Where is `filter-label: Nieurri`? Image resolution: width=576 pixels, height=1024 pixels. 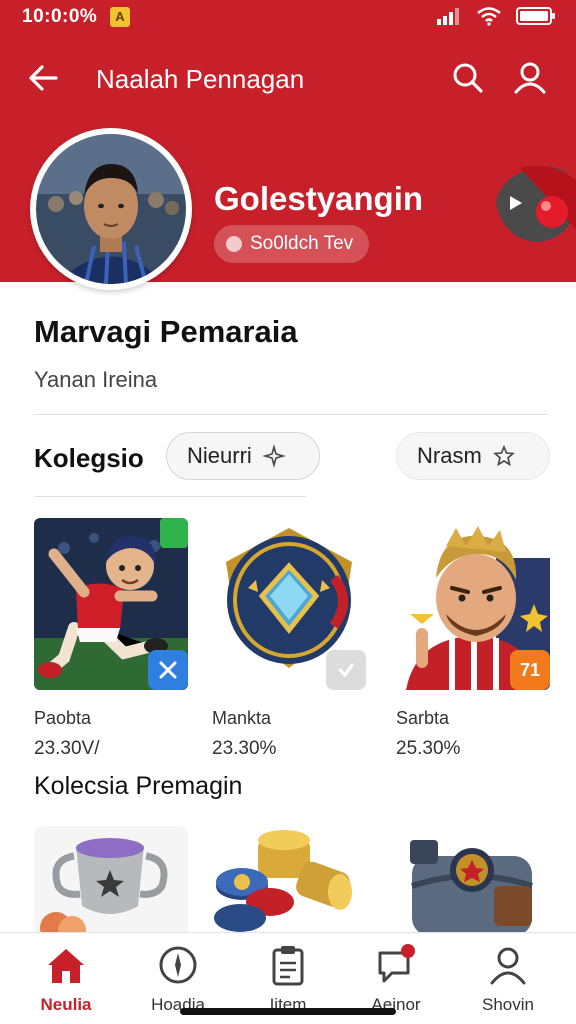 filter-label: Nieurri is located at coordinates (219, 455).